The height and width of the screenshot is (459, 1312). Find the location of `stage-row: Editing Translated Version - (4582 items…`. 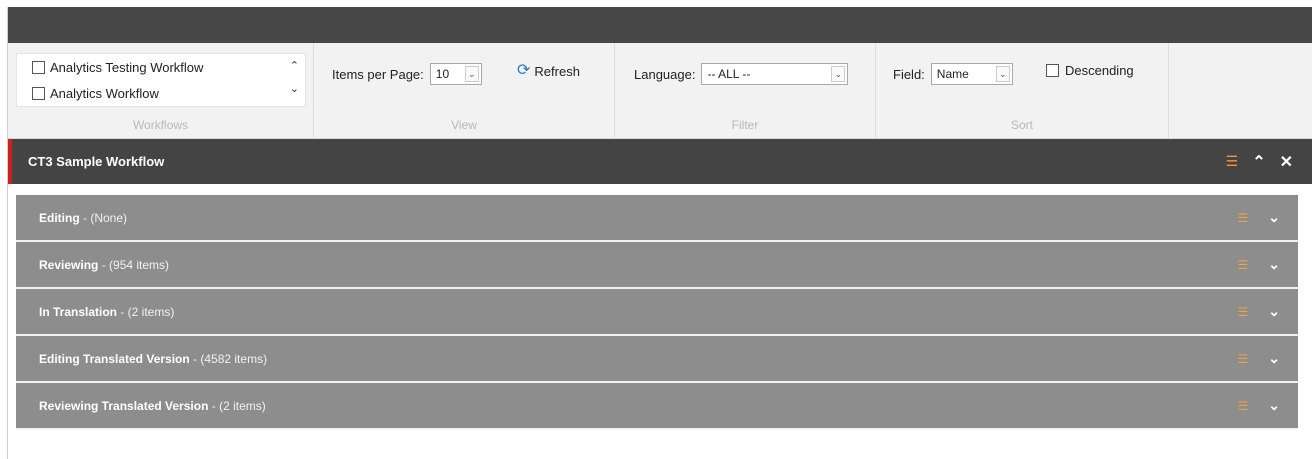

stage-row: Editing Translated Version - (4582 items… is located at coordinates (657, 359).